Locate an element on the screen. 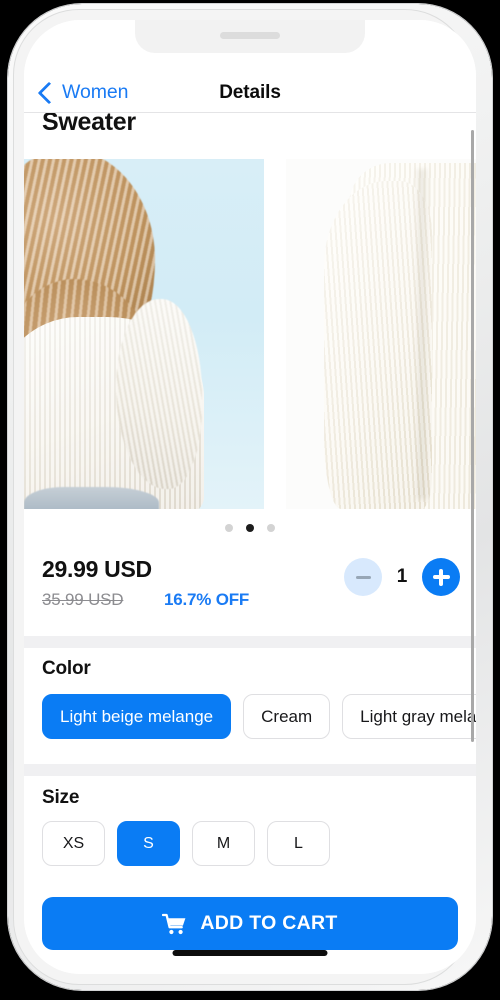 The height and width of the screenshot is (1000, 500). color-section-label: Color is located at coordinates (66, 668).